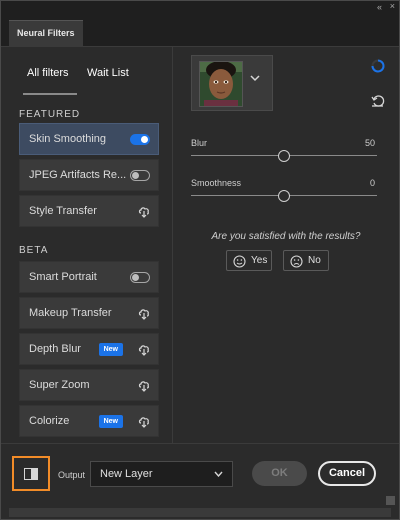  I want to click on filter-item-smart-portrait: Smart Portrait, so click(89, 277).